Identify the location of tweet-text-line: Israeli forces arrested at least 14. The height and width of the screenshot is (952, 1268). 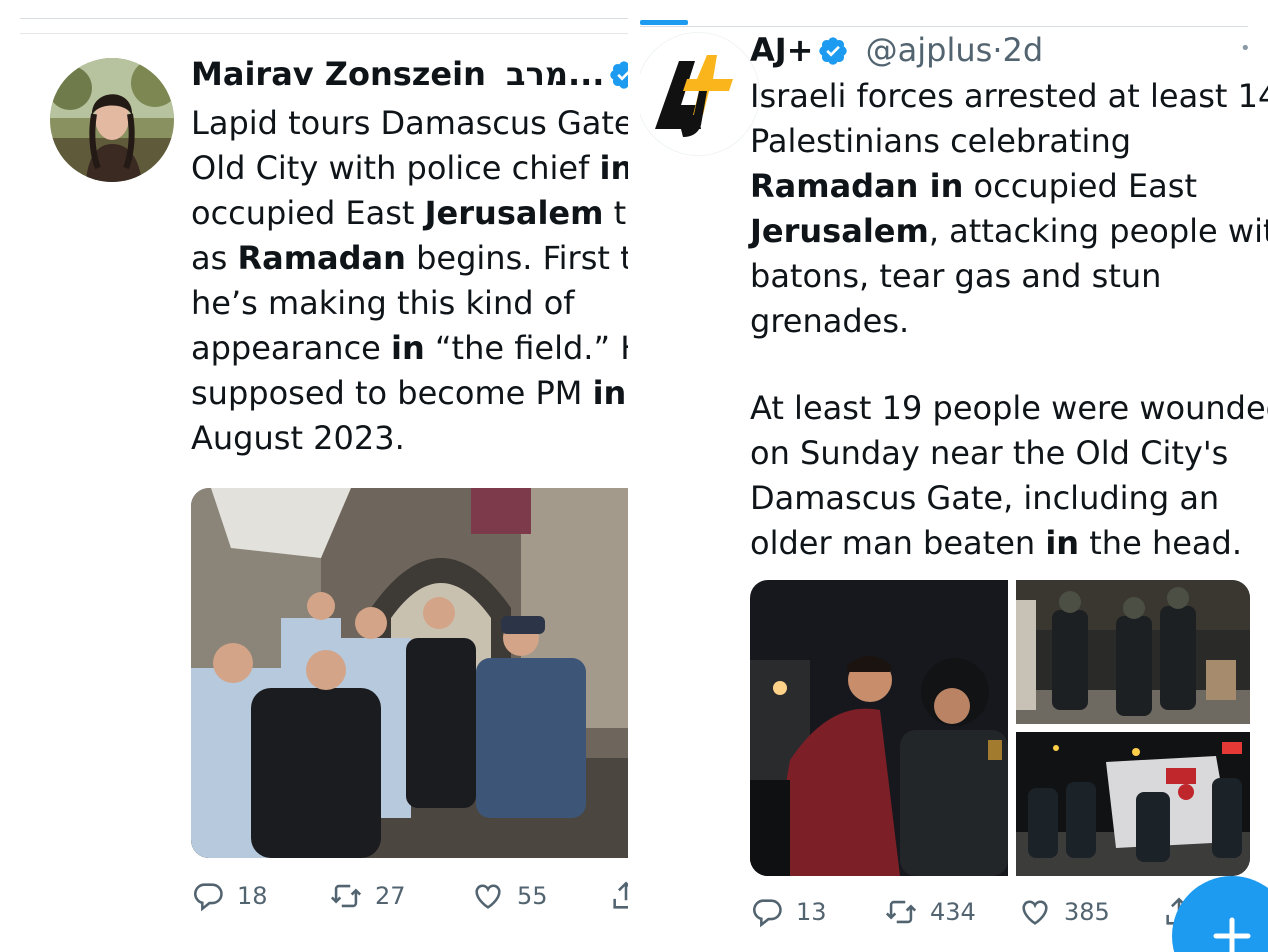
(1009, 96).